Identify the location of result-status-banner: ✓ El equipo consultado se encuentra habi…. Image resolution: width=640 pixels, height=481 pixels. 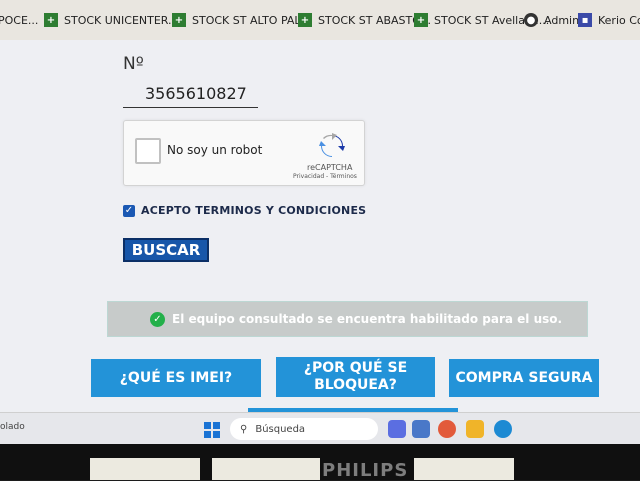
(347, 319).